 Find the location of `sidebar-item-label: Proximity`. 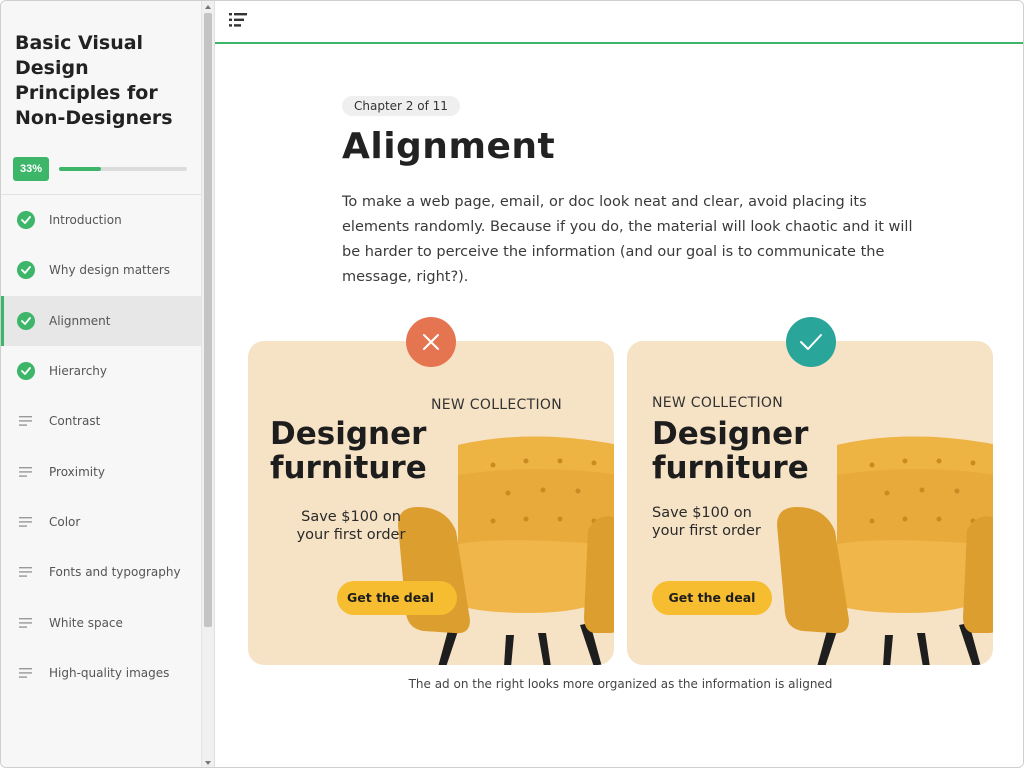

sidebar-item-label: Proximity is located at coordinates (77, 471).